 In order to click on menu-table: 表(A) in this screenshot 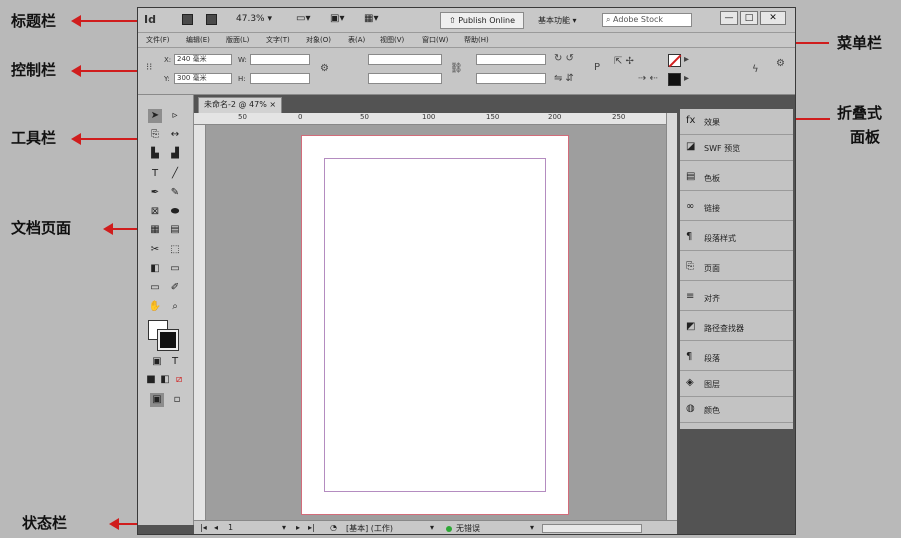, I will do `click(356, 40)`.